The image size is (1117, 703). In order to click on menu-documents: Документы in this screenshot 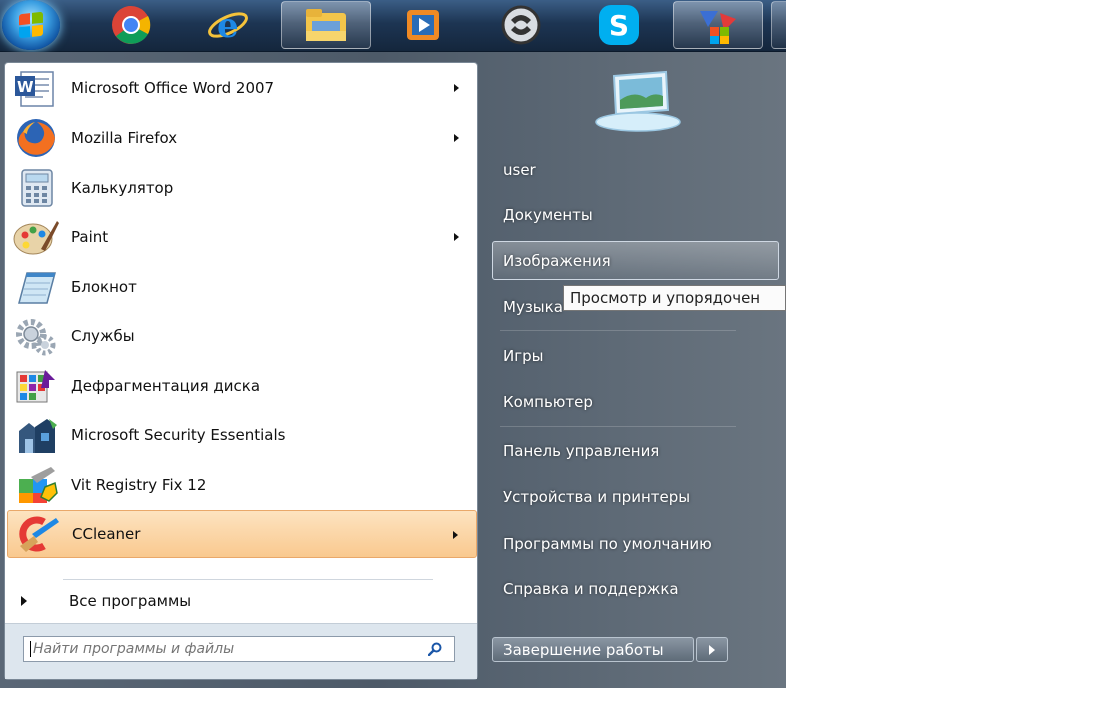, I will do `click(548, 215)`.